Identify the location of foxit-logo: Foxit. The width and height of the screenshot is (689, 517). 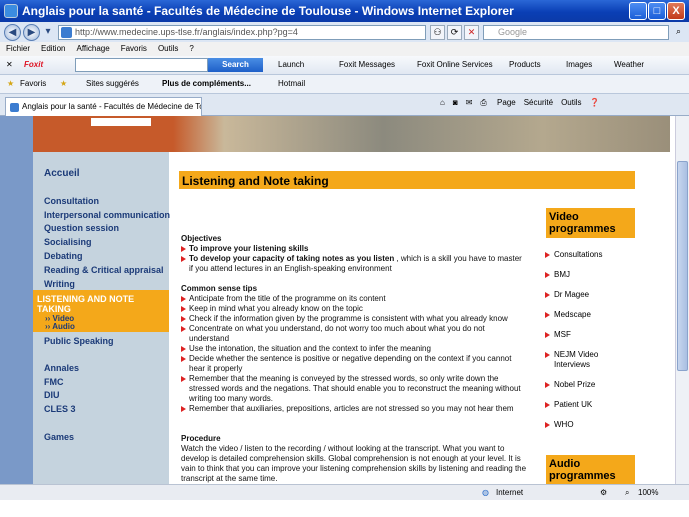
(34, 64).